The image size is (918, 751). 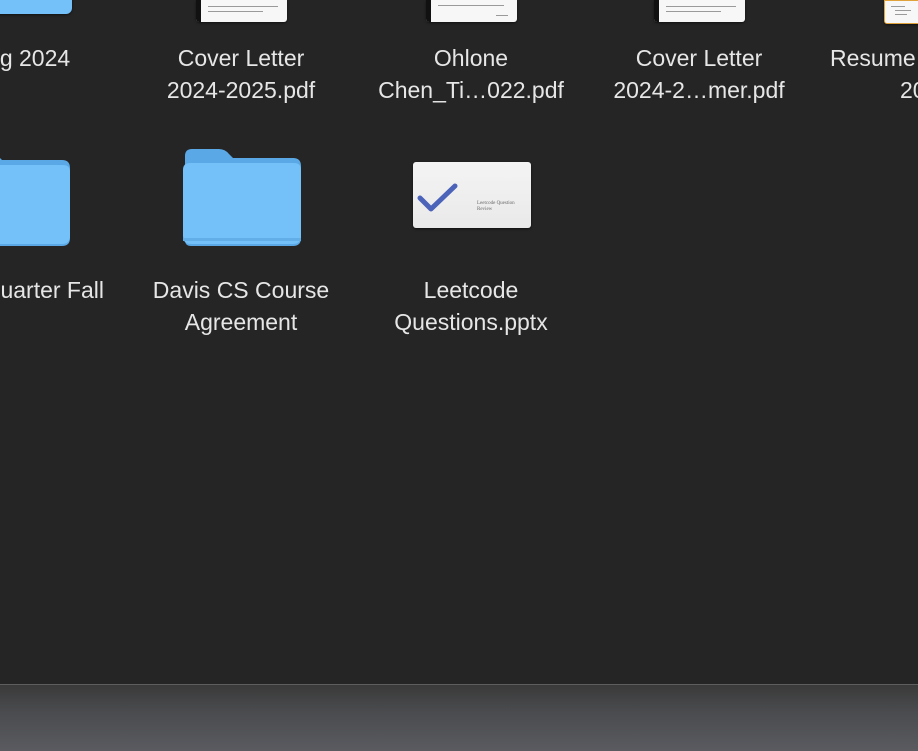 What do you see at coordinates (241, 74) in the screenshot?
I see `file-name-label: Cover Letter 2024-2025.pdf` at bounding box center [241, 74].